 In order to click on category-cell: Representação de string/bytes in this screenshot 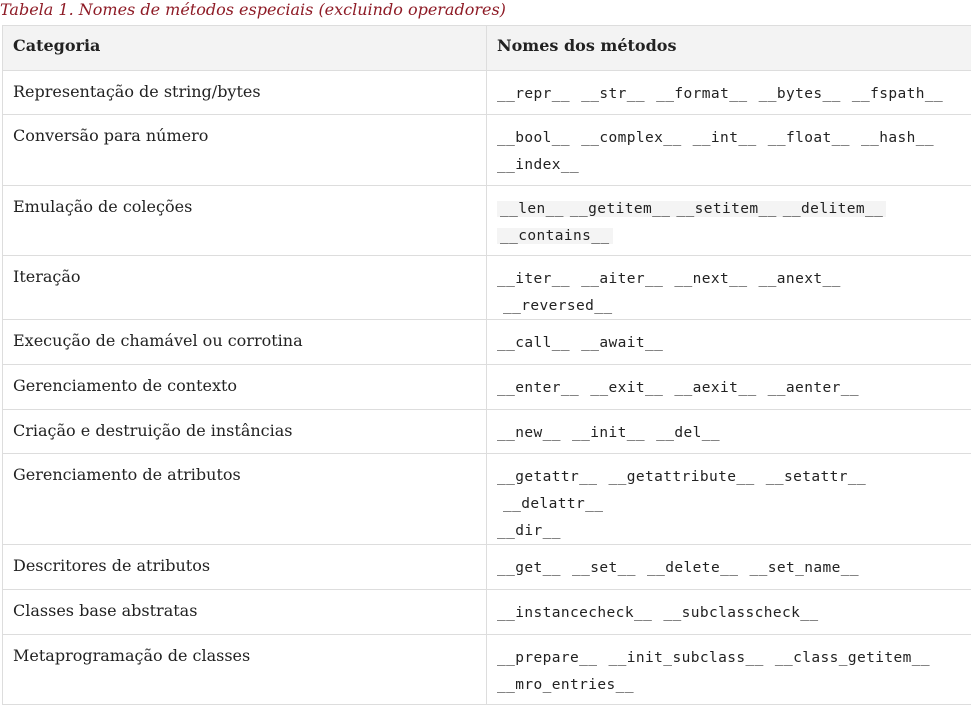, I will do `click(245, 93)`.